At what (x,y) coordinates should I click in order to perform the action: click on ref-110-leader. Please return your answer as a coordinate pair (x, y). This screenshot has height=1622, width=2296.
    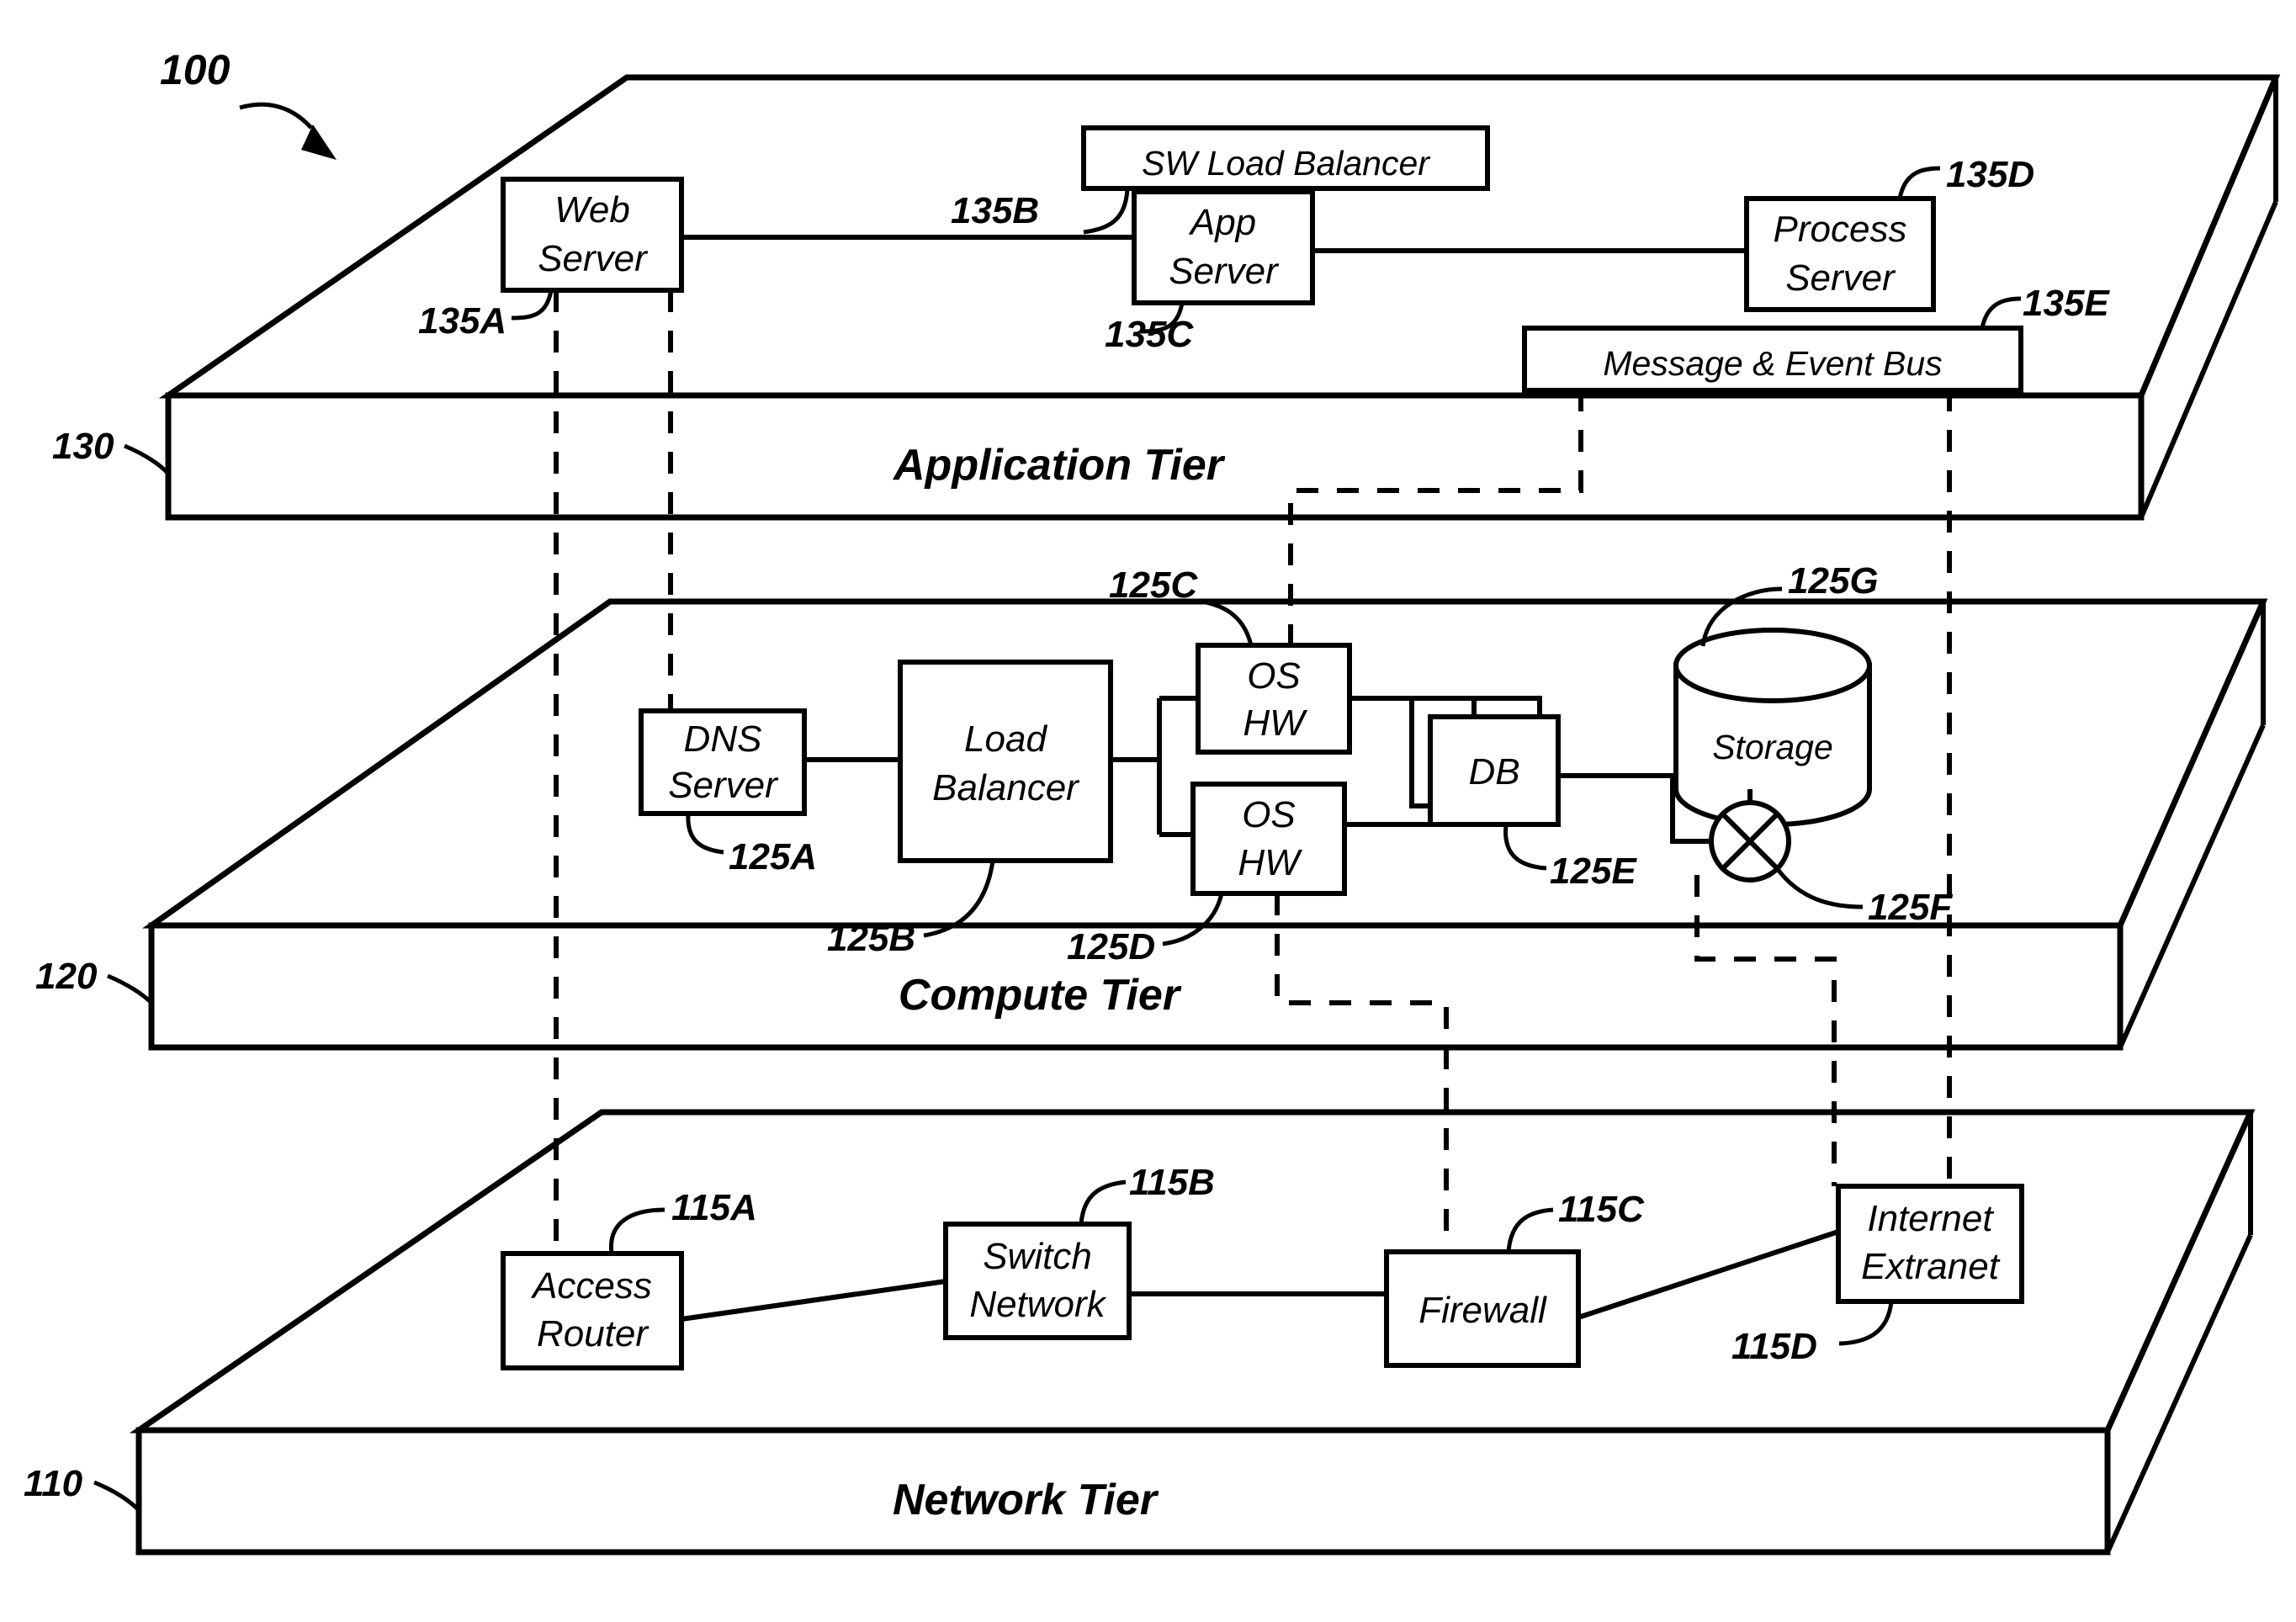
    Looking at the image, I should click on (117, 1496).